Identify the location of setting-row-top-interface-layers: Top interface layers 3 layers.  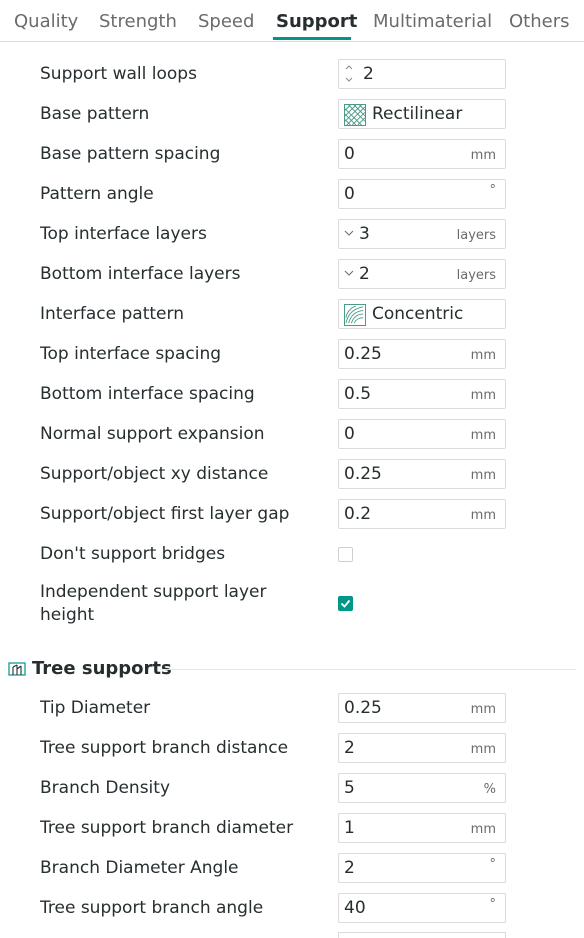
(292, 234).